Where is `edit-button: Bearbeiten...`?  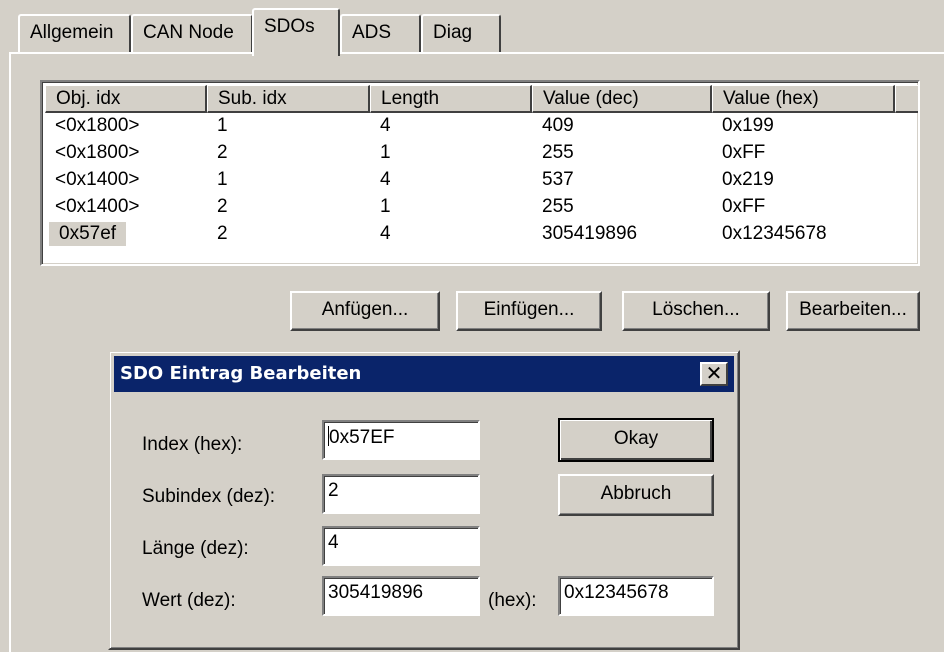
edit-button: Bearbeiten... is located at coordinates (853, 311).